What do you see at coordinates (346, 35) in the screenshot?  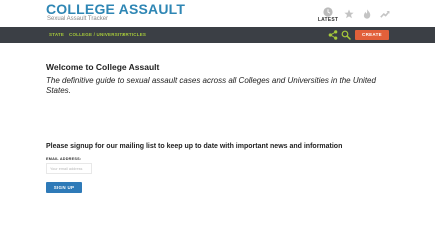 I see `search-icon` at bounding box center [346, 35].